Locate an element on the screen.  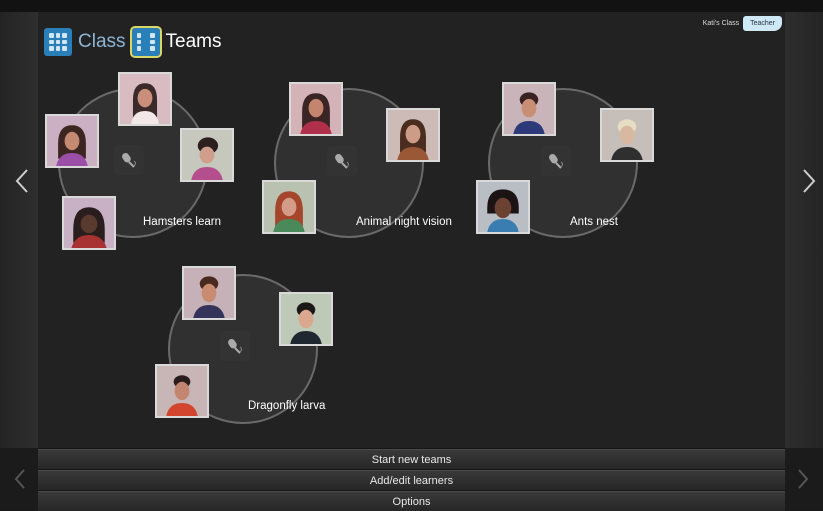
start-new-teams-button: Start new teams is located at coordinates (411, 459).